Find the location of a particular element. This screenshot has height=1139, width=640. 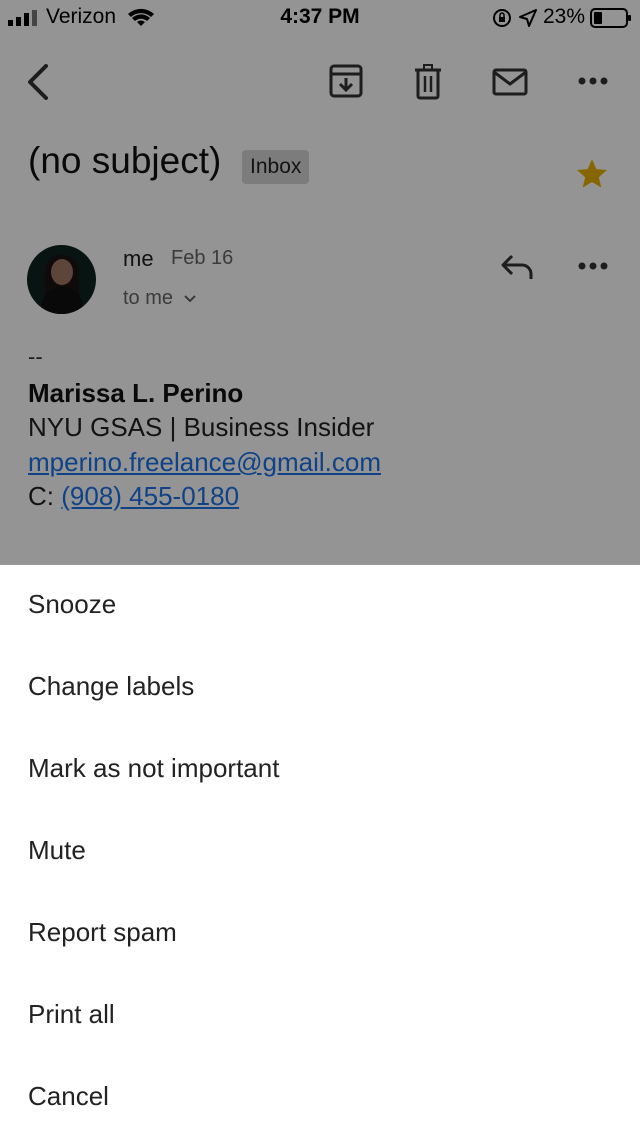

menu-item-label: Mute is located at coordinates (57, 850).